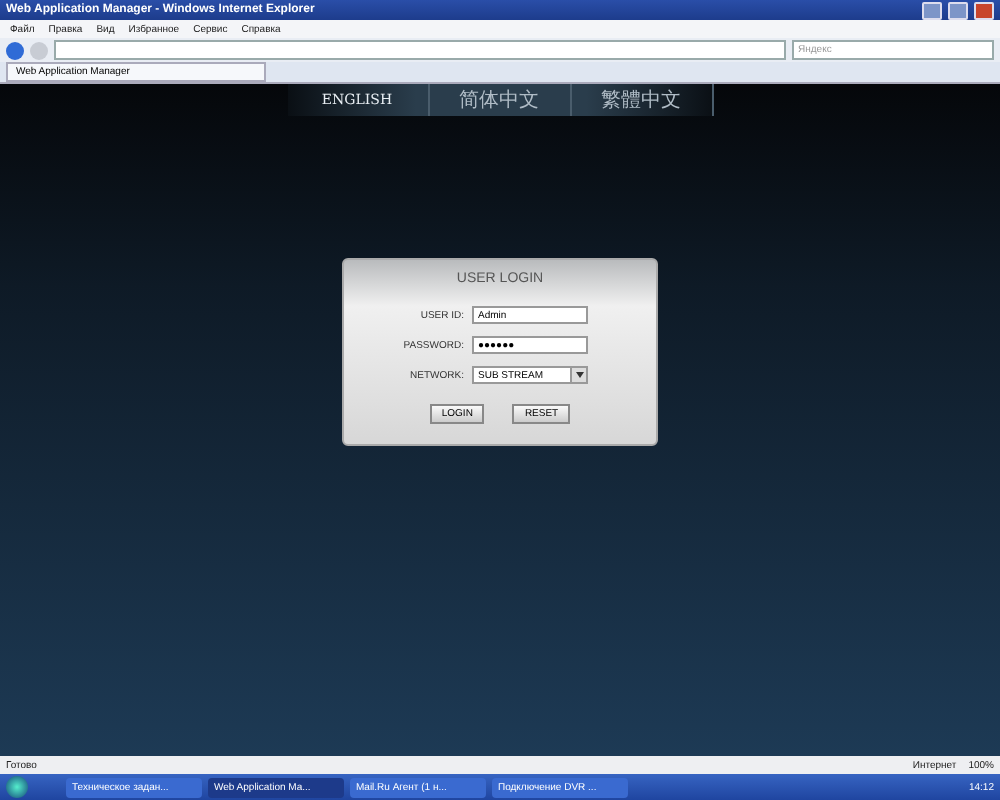 Image resolution: width=1000 pixels, height=800 pixels. What do you see at coordinates (932, 10) in the screenshot?
I see `minimize-button` at bounding box center [932, 10].